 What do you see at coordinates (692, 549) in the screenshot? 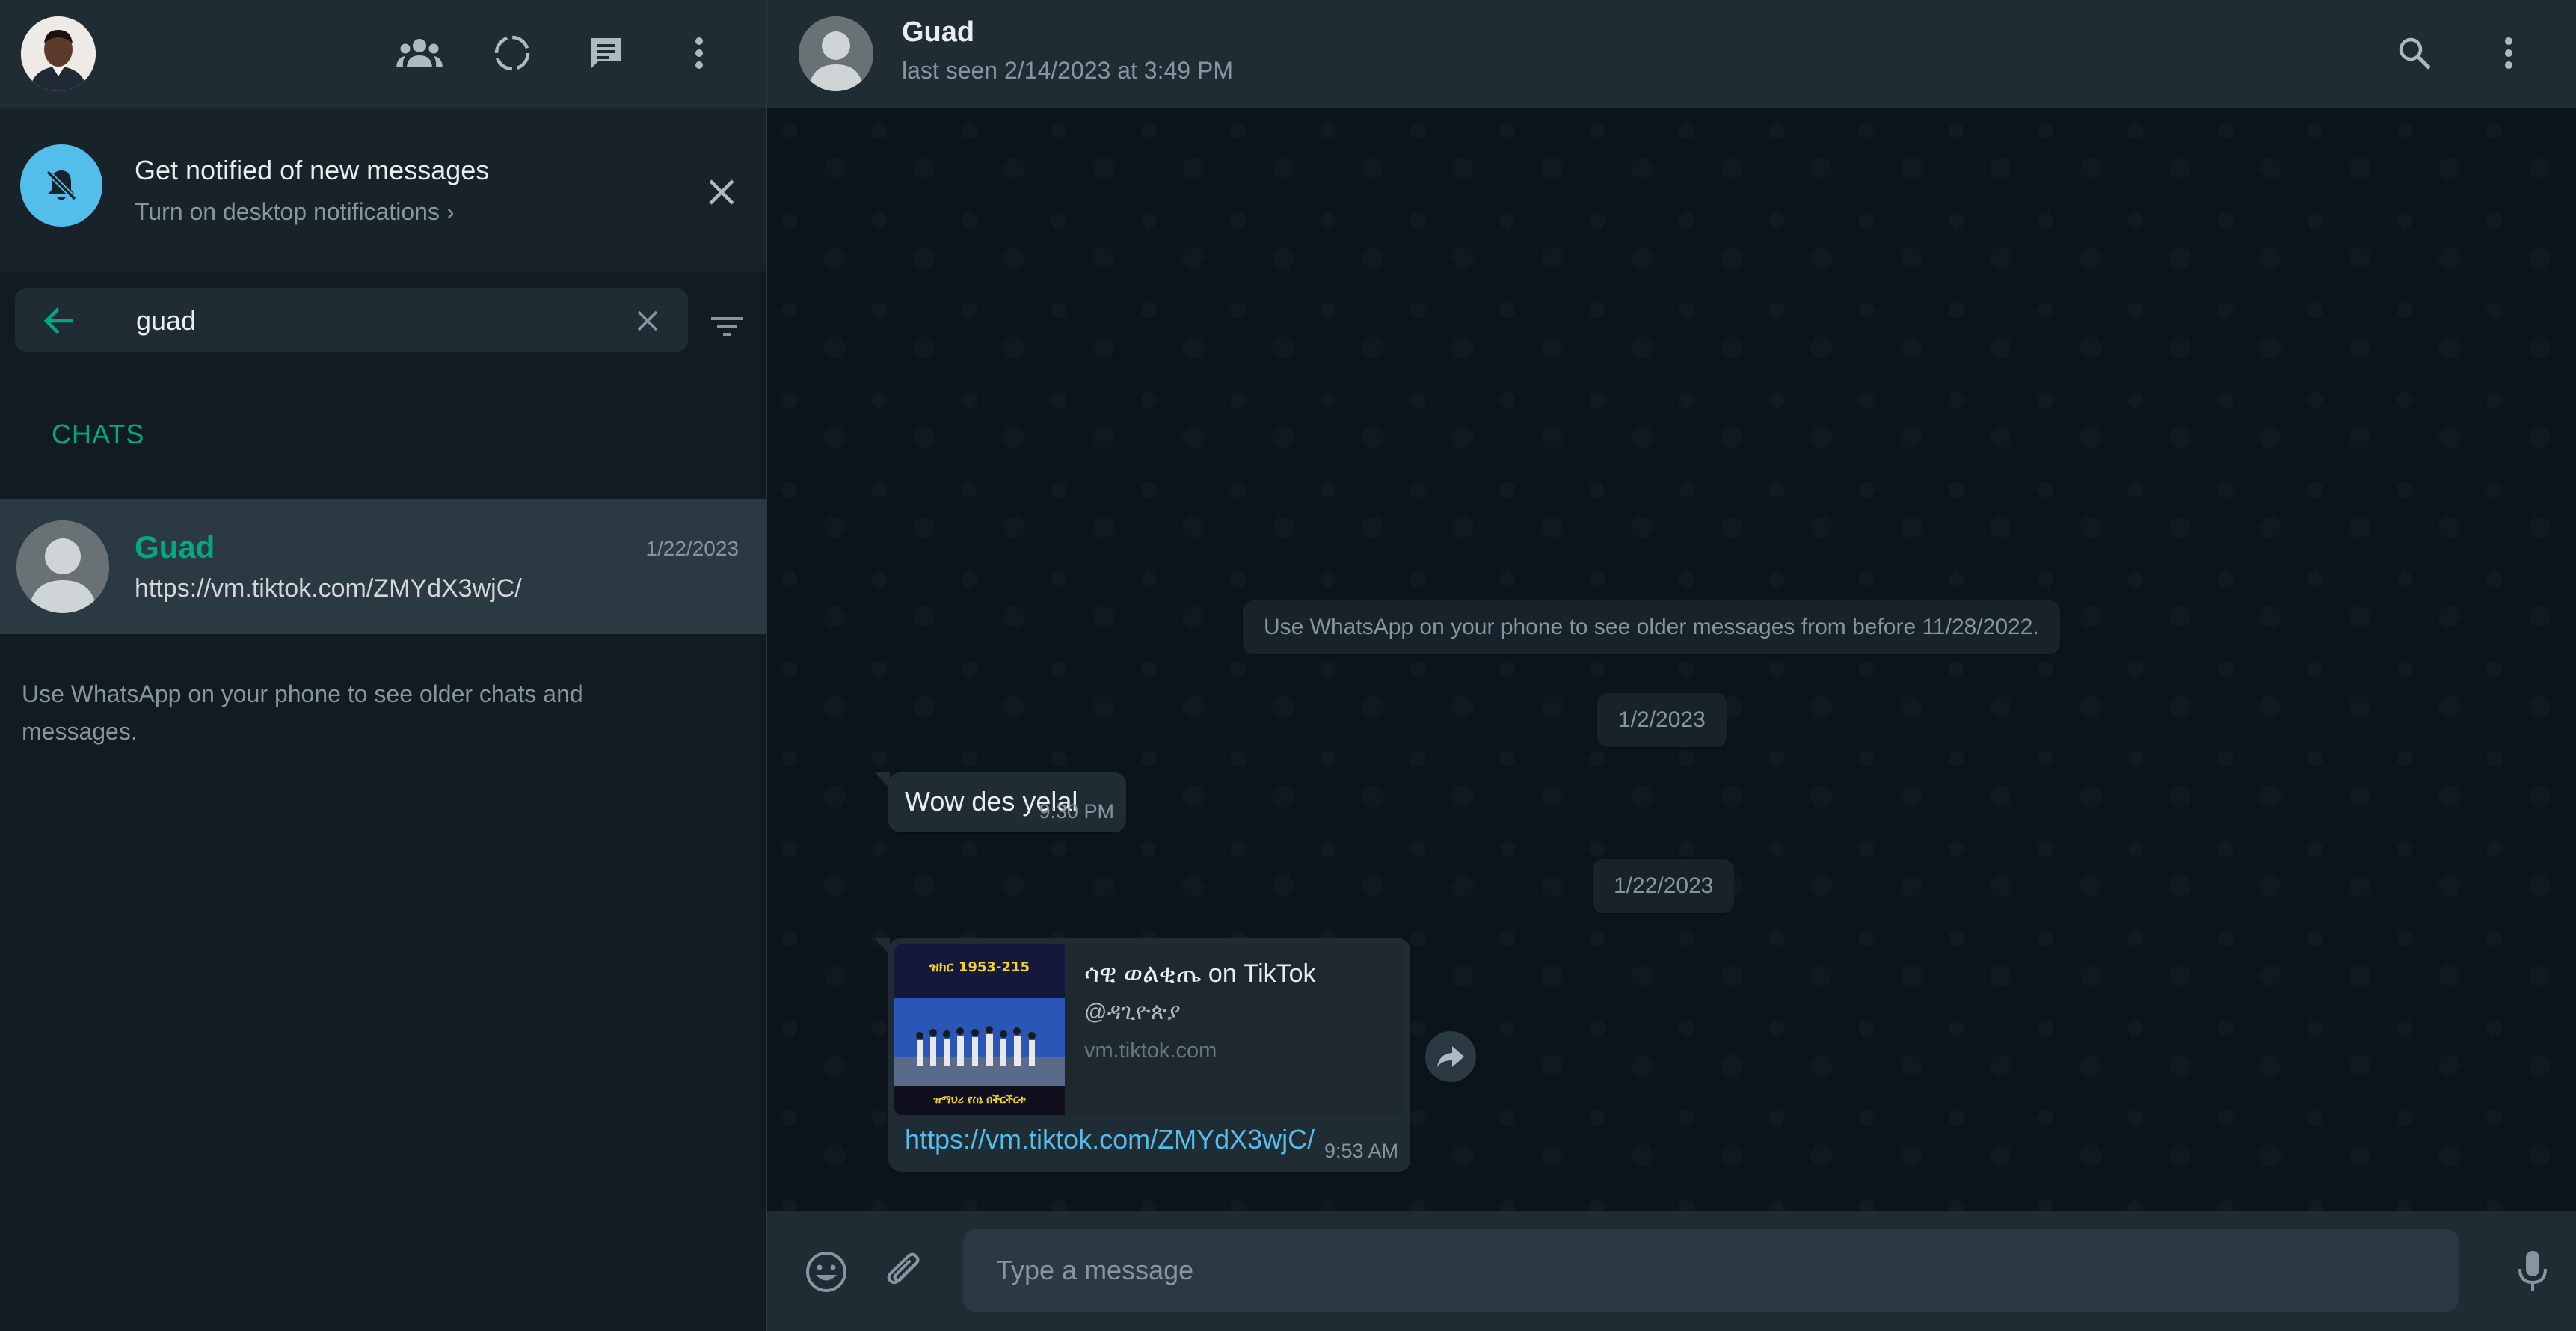
I see `chat-date: 1/22/2023` at bounding box center [692, 549].